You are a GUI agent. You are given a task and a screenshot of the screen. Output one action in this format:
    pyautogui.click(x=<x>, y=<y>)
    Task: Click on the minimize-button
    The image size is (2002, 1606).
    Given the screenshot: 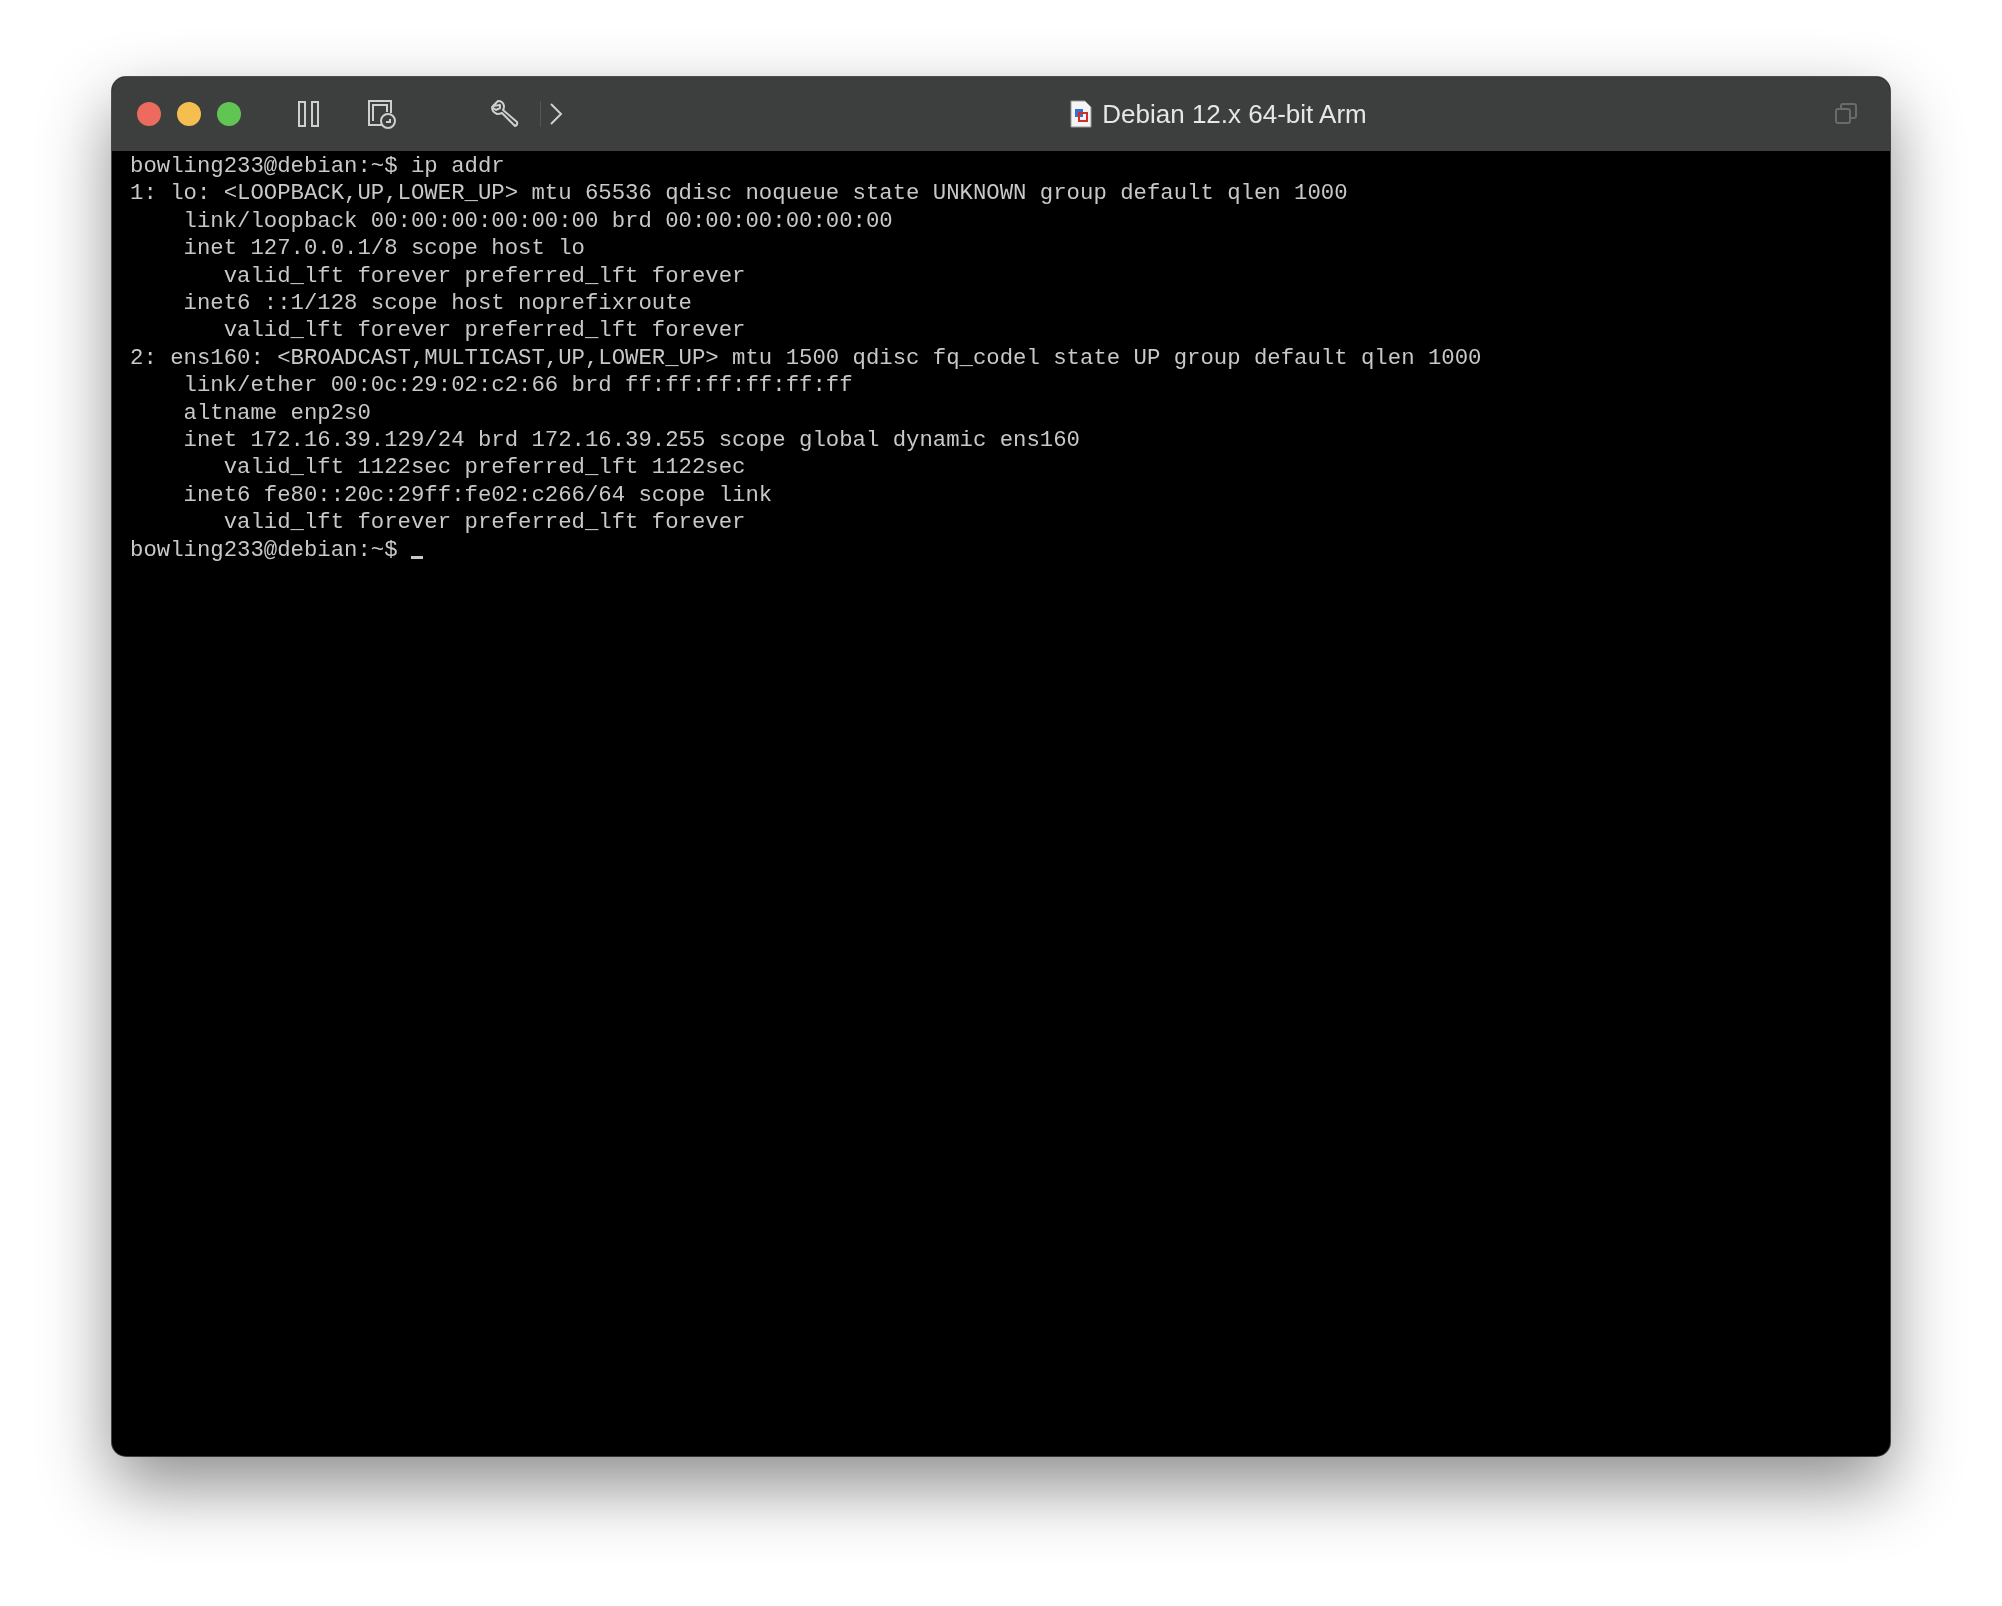 What is the action you would take?
    pyautogui.click(x=189, y=114)
    